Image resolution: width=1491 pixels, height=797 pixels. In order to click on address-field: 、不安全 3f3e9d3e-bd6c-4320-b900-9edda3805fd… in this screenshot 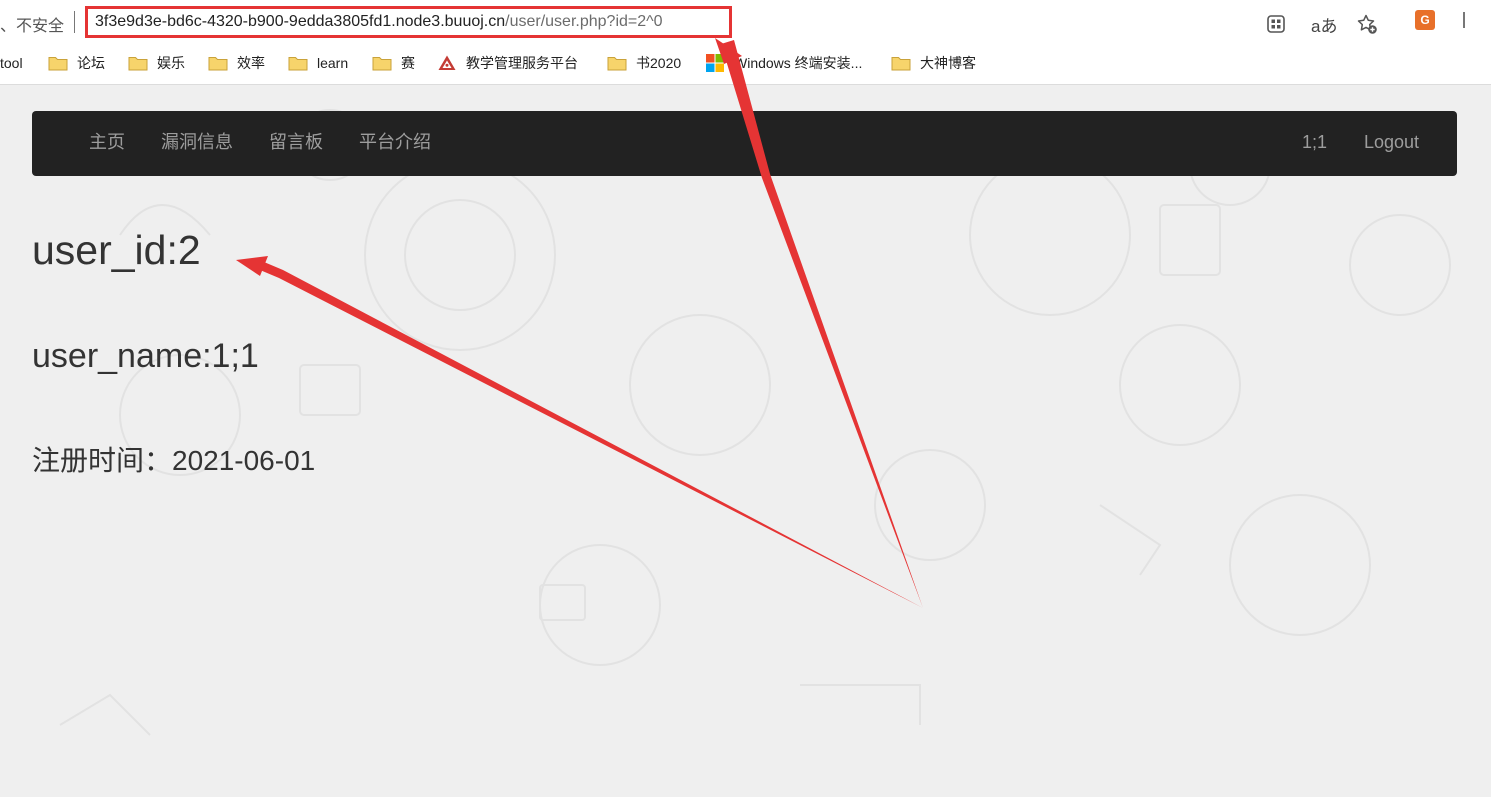, I will do `click(696, 21)`.